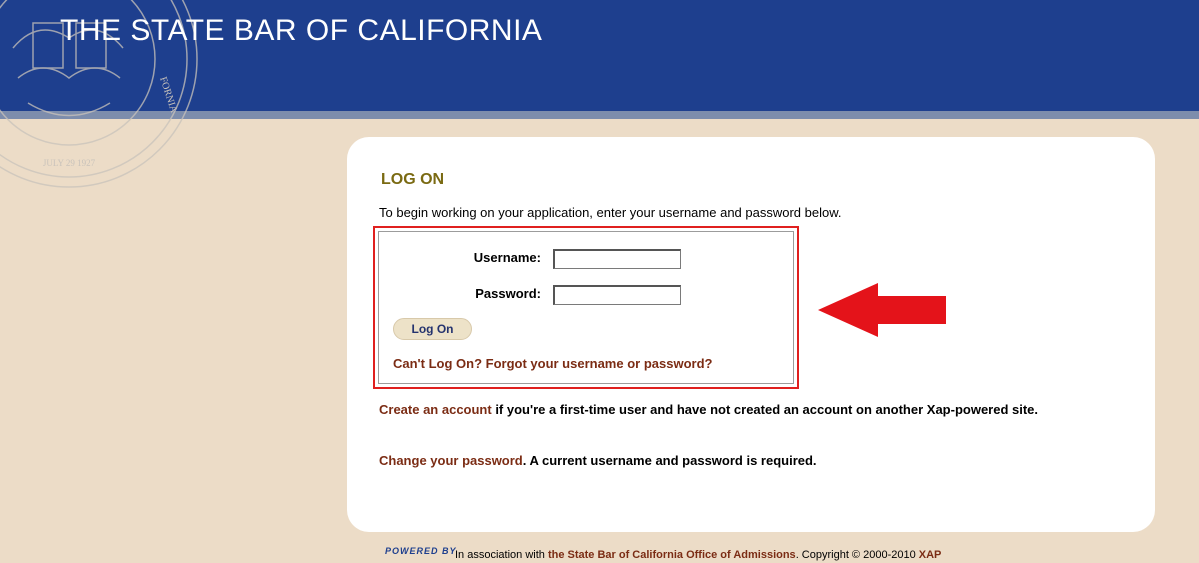 The height and width of the screenshot is (563, 1199). Describe the element at coordinates (507, 257) in the screenshot. I see `username-label: Username:` at that location.